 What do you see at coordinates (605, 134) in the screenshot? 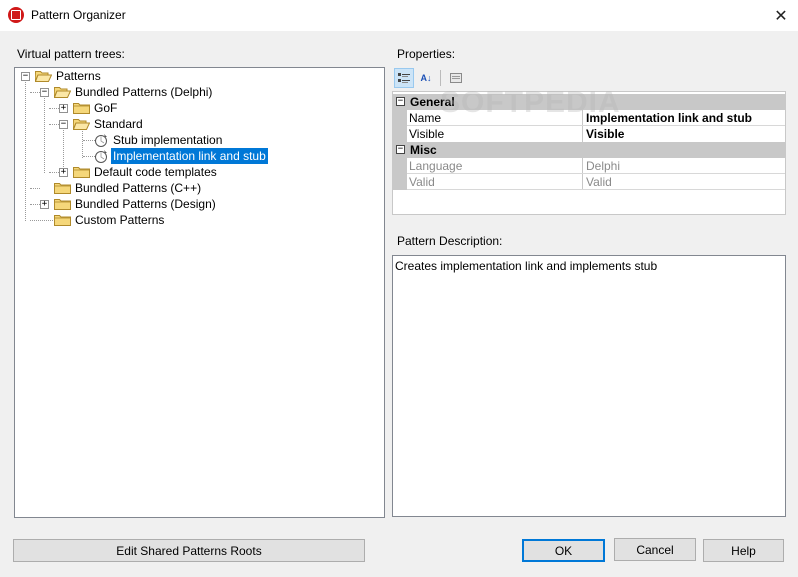
I see `property-value: Visible` at bounding box center [605, 134].